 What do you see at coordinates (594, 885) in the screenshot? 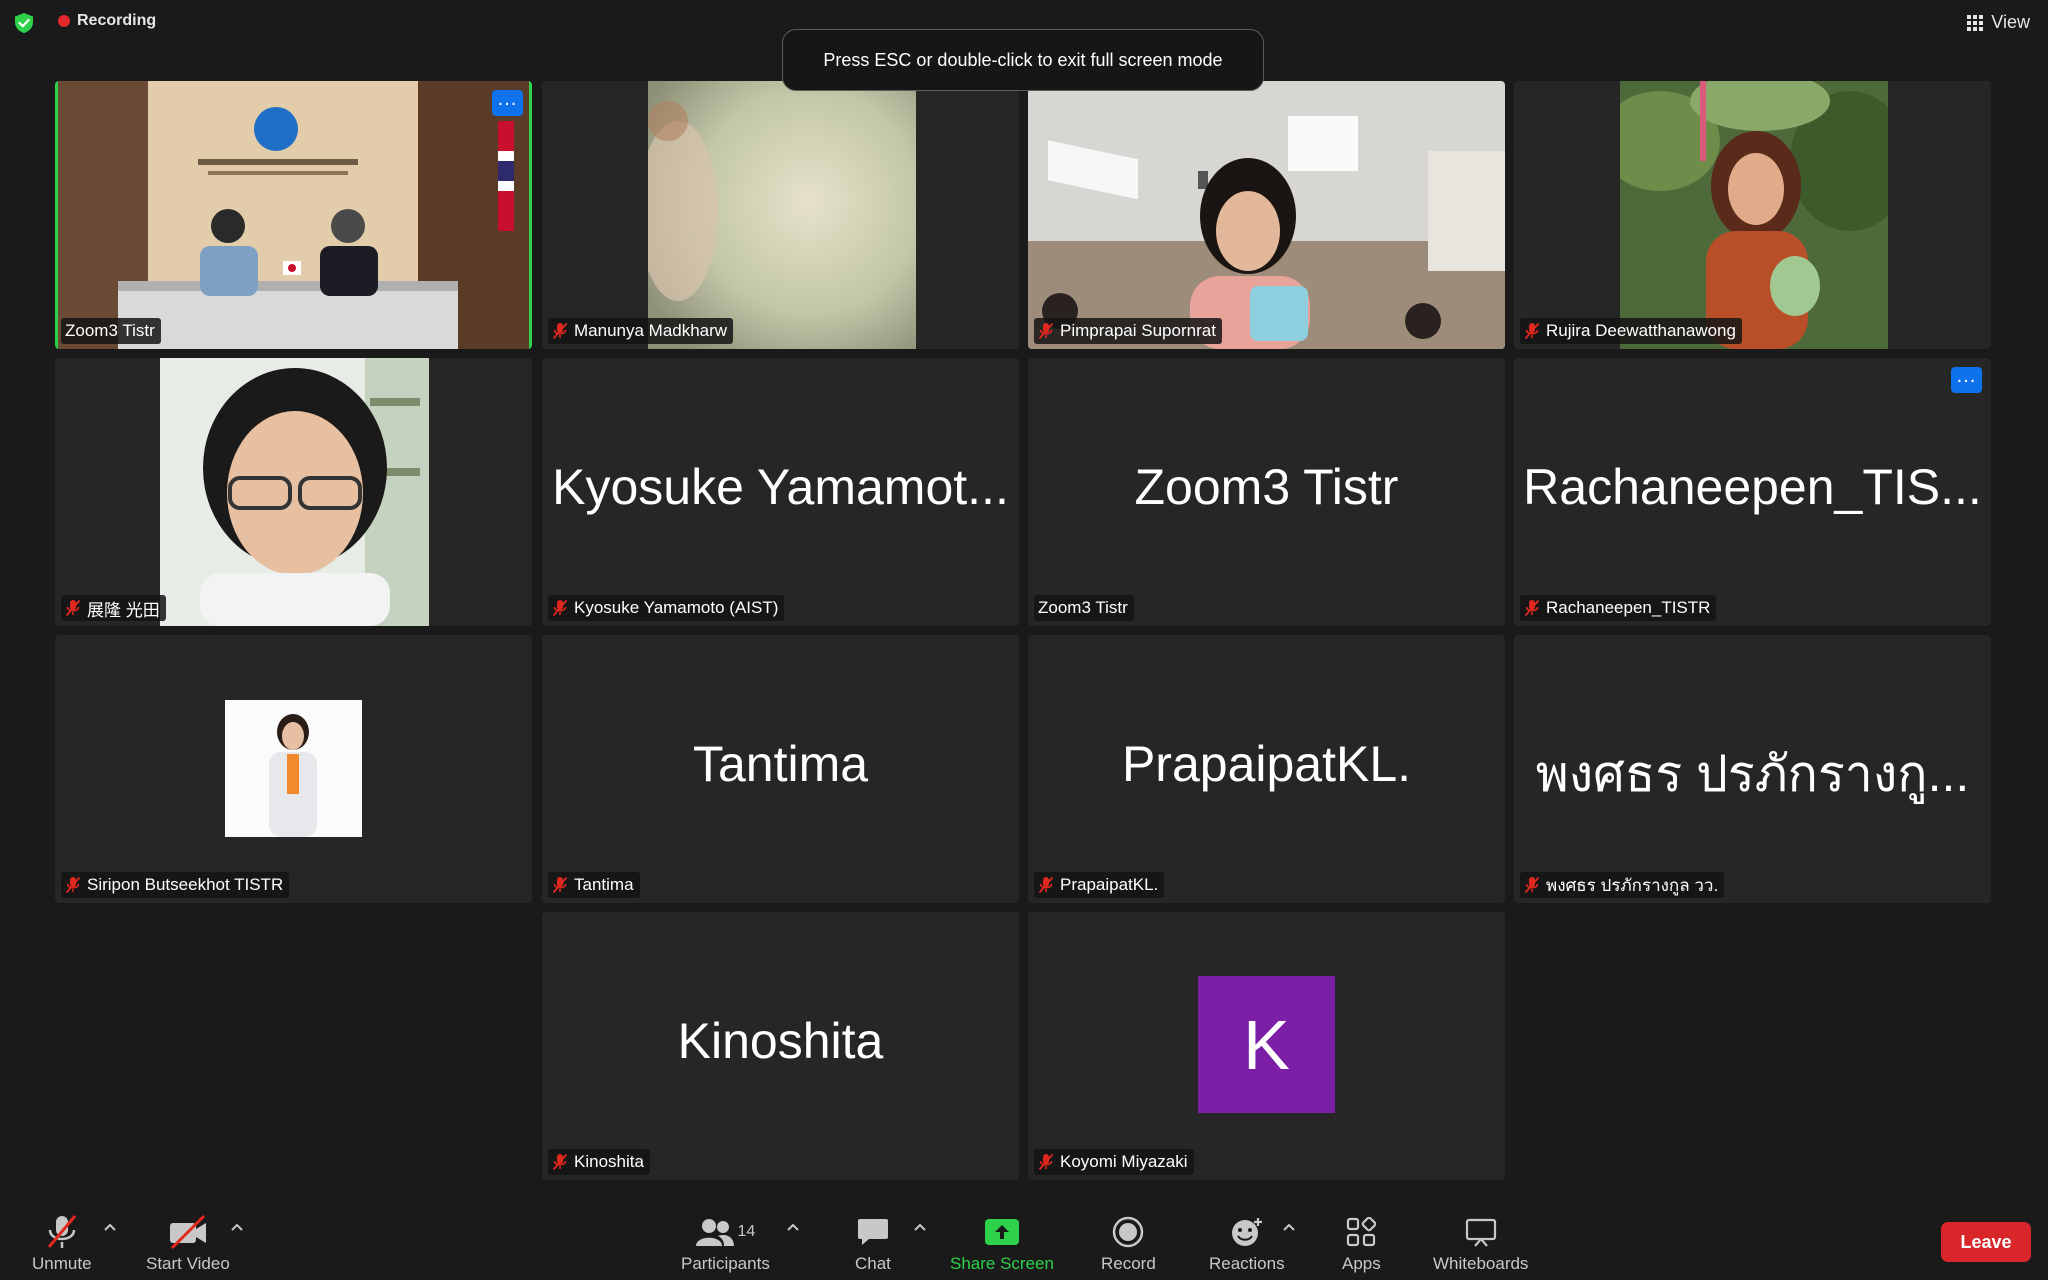
I see `participant-name-tag: Tantima` at bounding box center [594, 885].